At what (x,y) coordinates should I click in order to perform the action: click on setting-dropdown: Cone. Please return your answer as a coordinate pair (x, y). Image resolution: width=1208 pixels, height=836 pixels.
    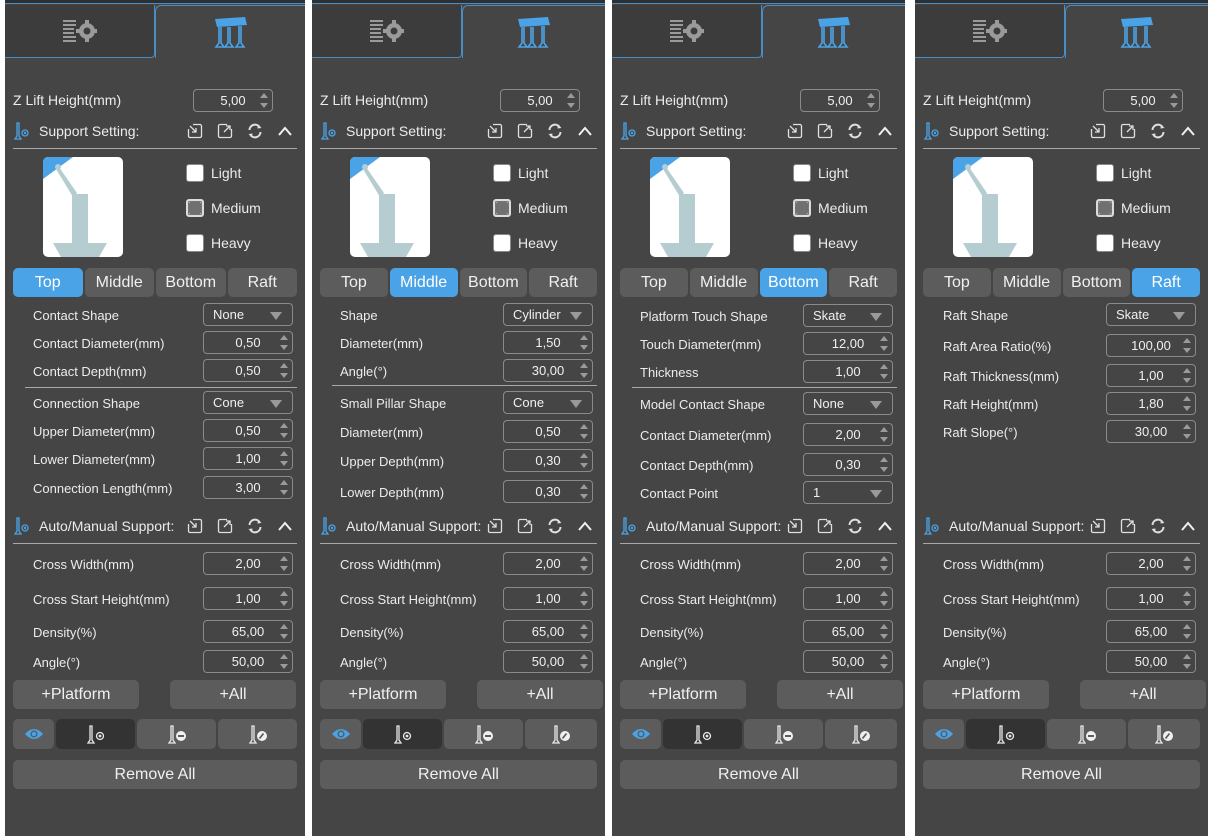
    Looking at the image, I should click on (248, 402).